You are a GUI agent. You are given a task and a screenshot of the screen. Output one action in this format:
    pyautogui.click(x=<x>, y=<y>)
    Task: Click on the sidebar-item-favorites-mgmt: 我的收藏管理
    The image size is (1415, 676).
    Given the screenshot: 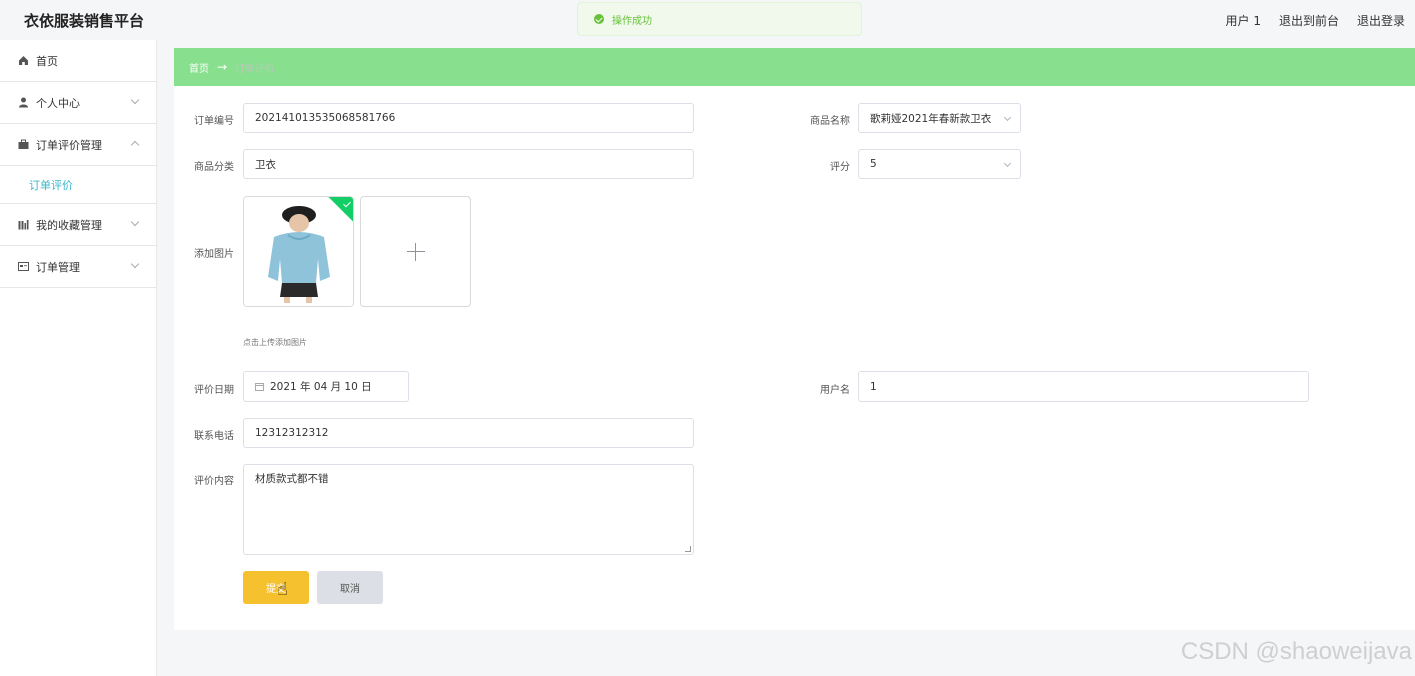 What is the action you would take?
    pyautogui.click(x=78, y=225)
    